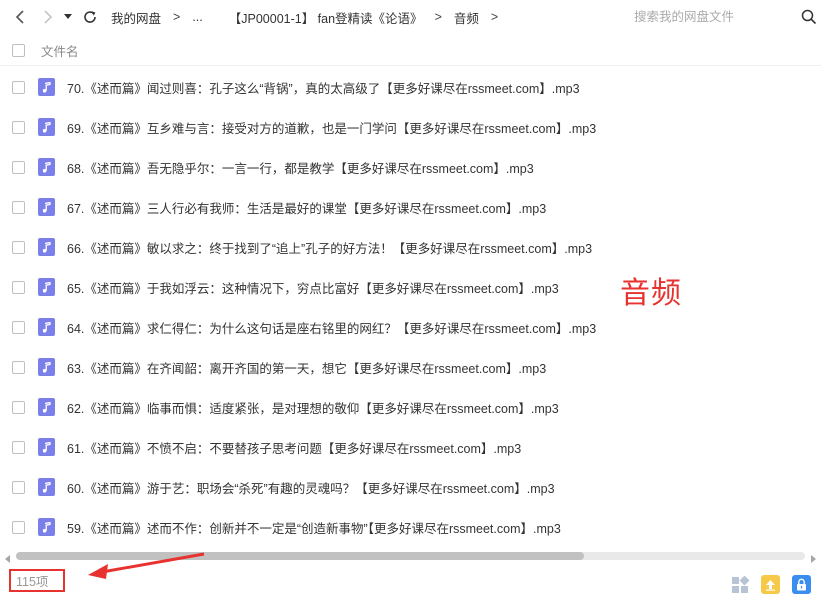 This screenshot has height=595, width=821. Describe the element at coordinates (20, 17) in the screenshot. I see `back-icon` at that location.